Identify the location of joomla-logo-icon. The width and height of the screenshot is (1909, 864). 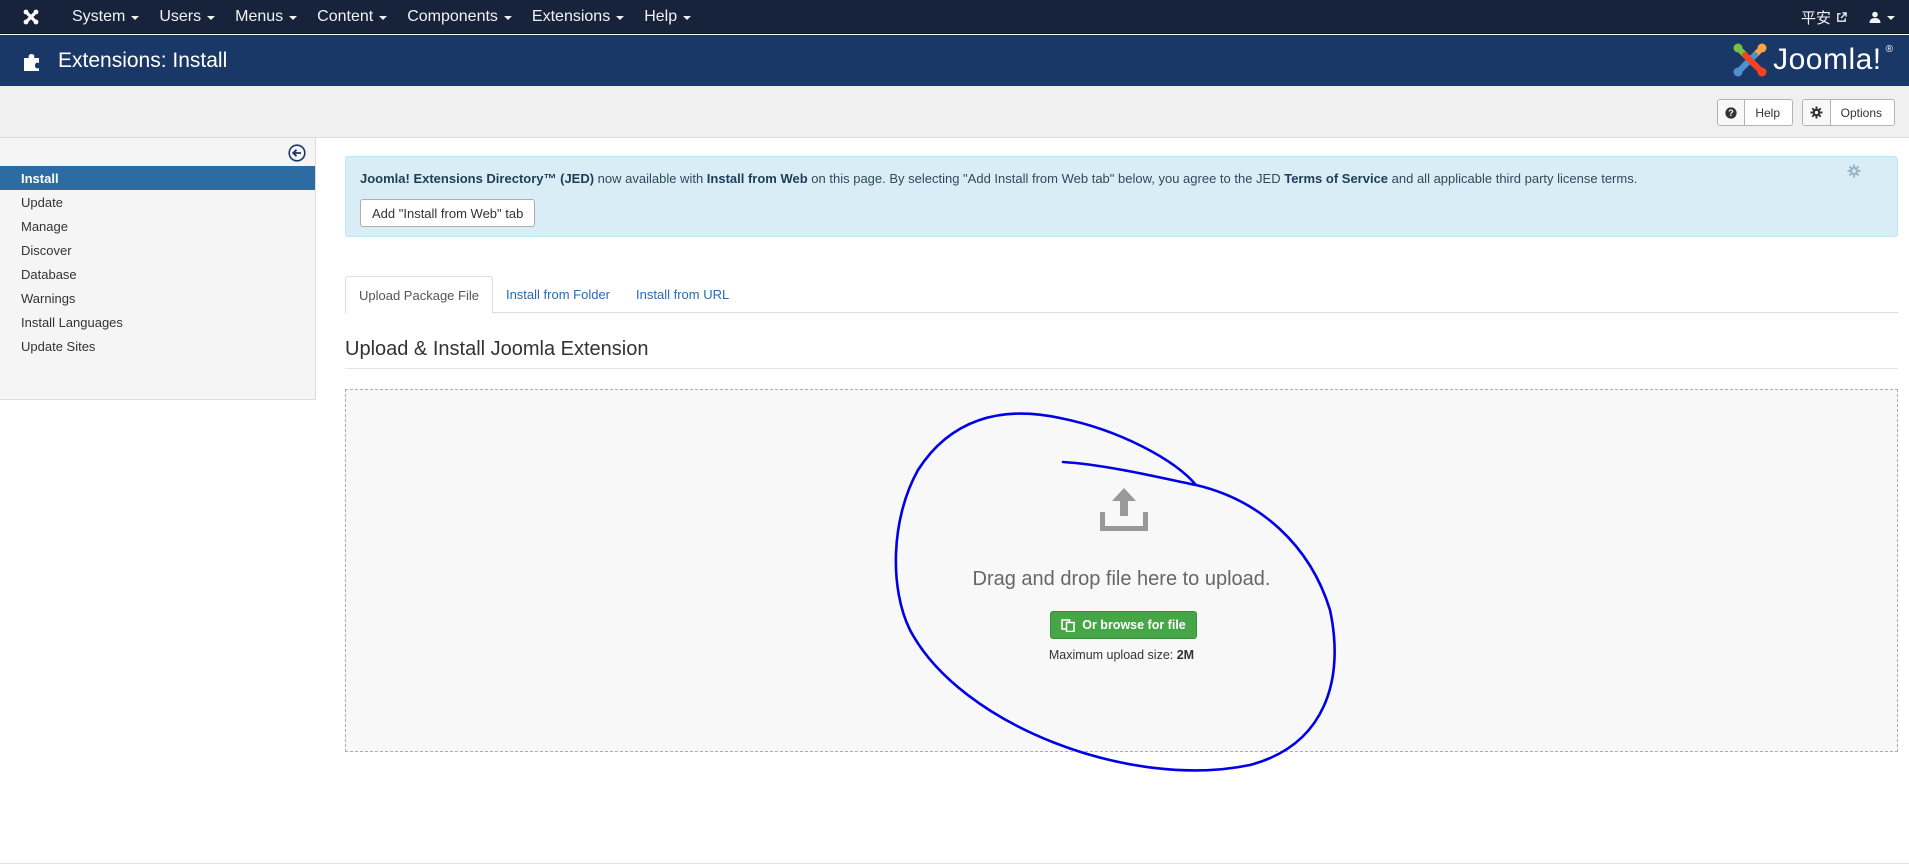
(1750, 60).